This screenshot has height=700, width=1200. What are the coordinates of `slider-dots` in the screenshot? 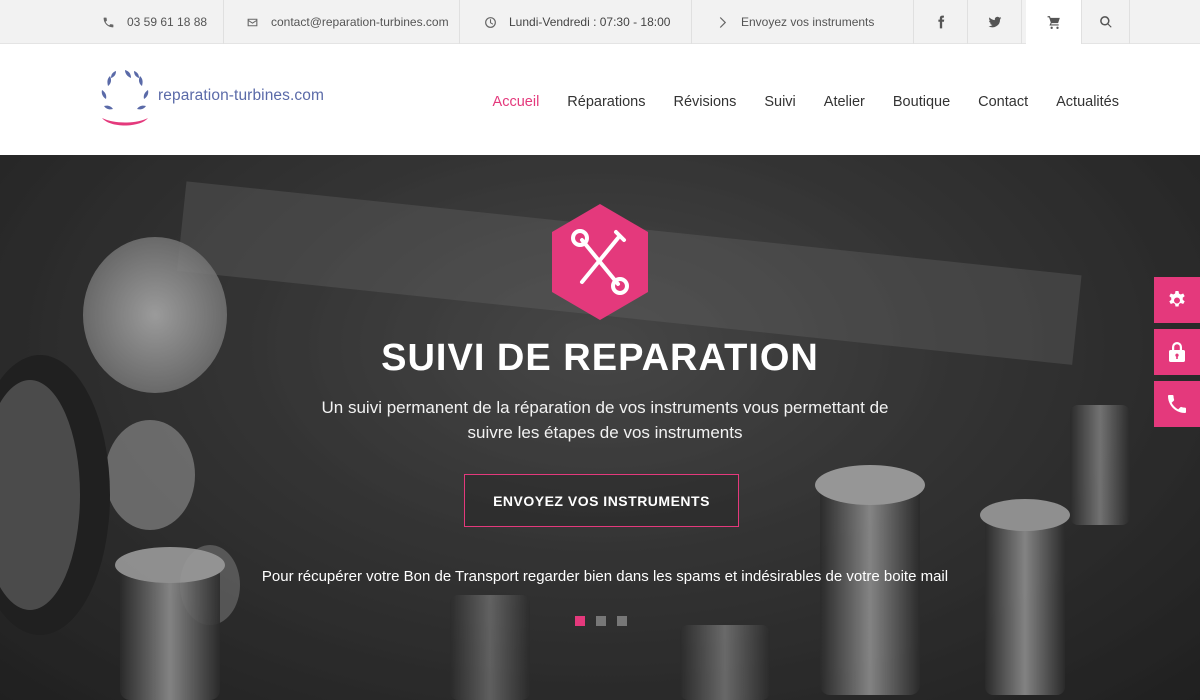 It's located at (606, 621).